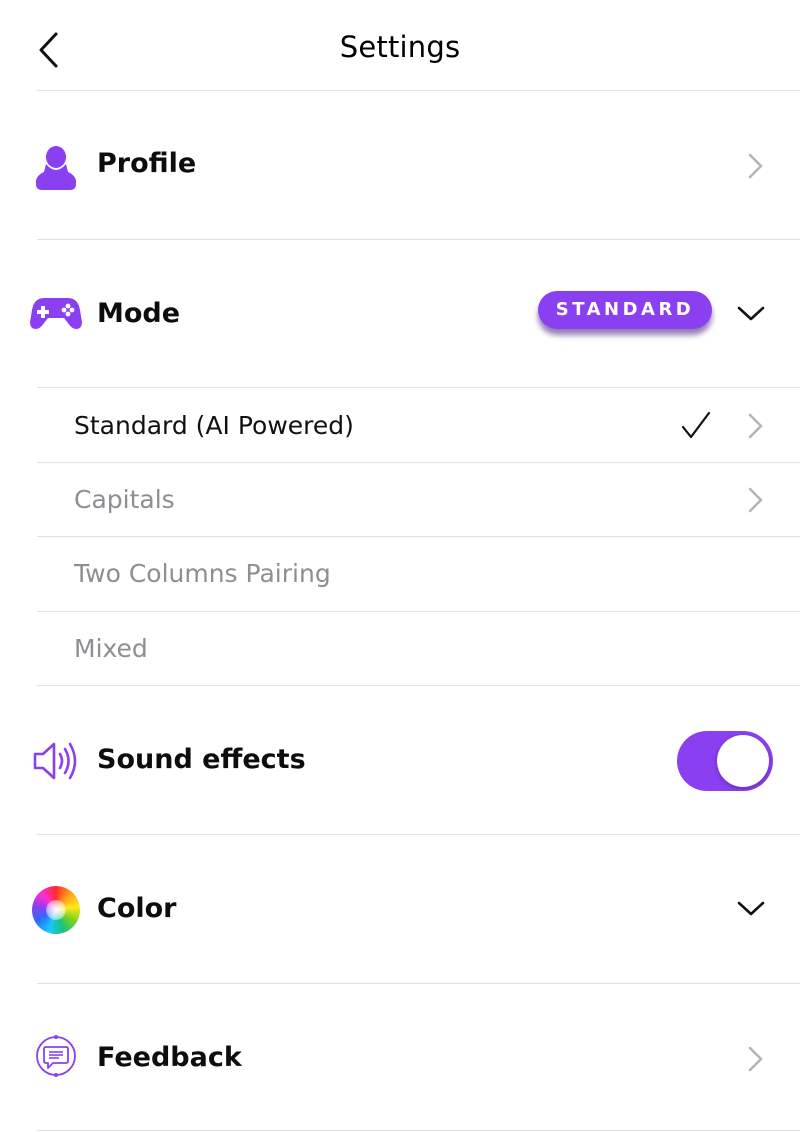 The image size is (800, 1132). I want to click on checkmark-icon, so click(696, 425).